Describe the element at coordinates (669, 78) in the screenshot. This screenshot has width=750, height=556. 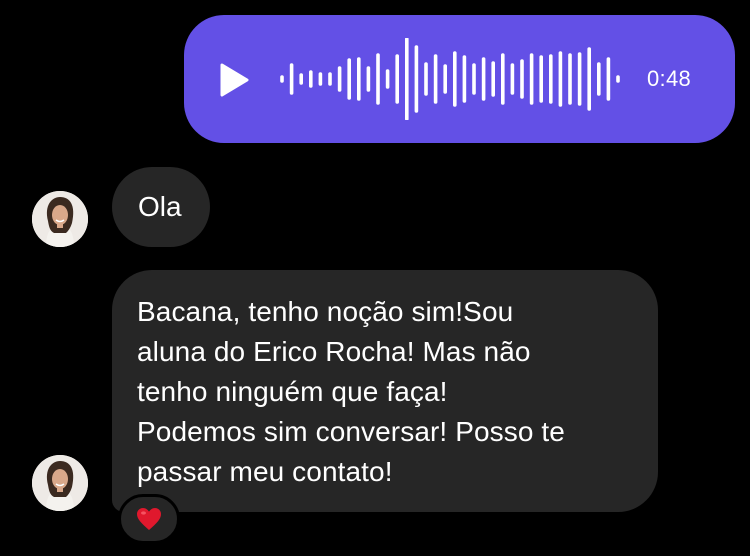
I see `voice-duration: 0:48` at that location.